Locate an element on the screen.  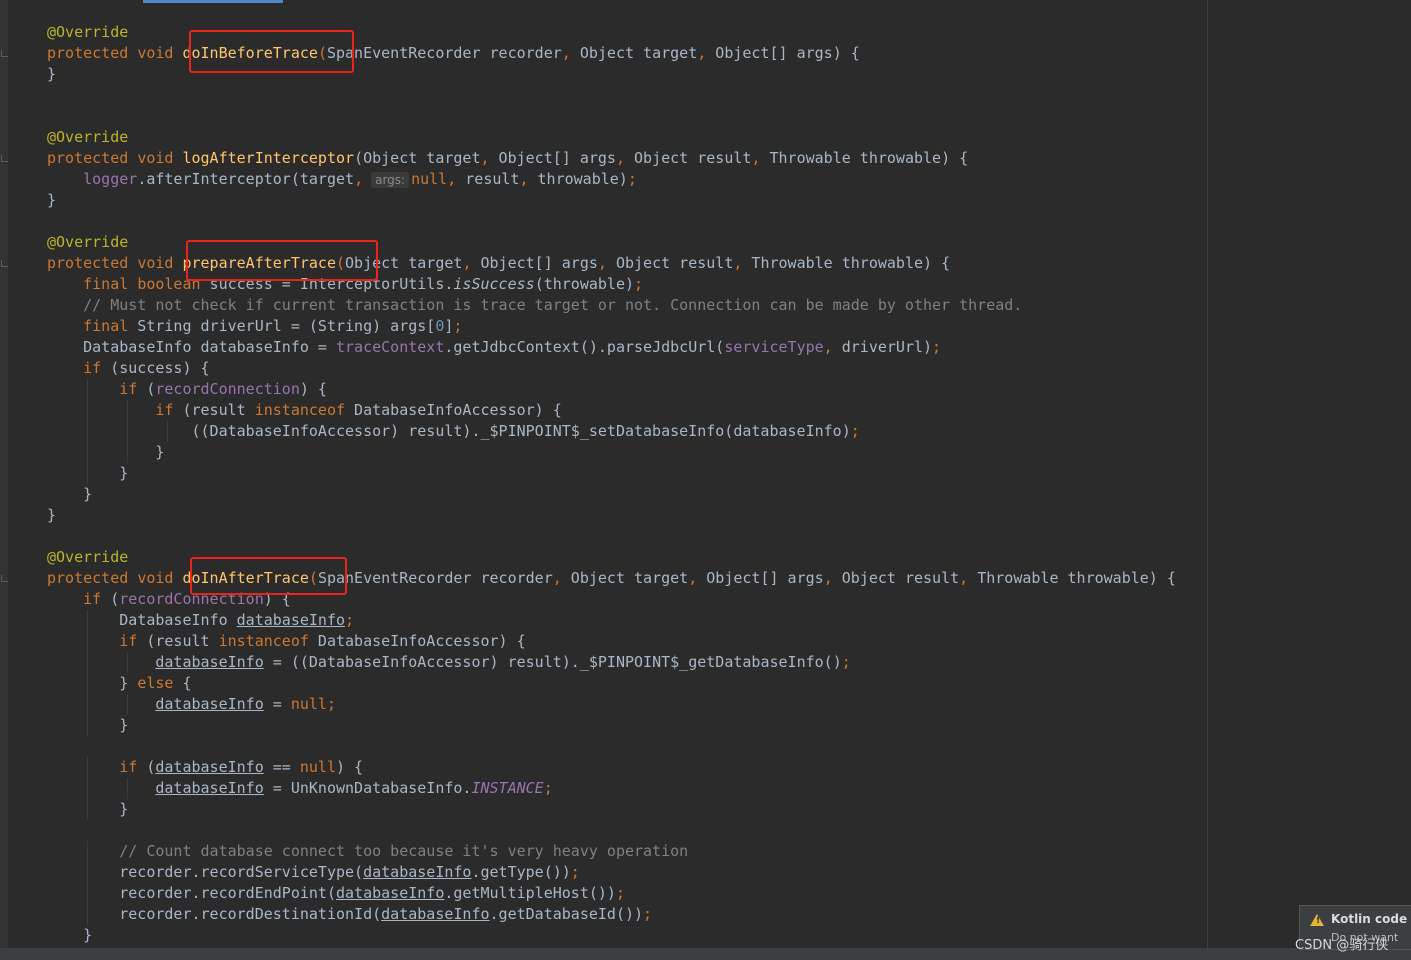
code-line: if (recordConnection) { is located at coordinates (705, 389).